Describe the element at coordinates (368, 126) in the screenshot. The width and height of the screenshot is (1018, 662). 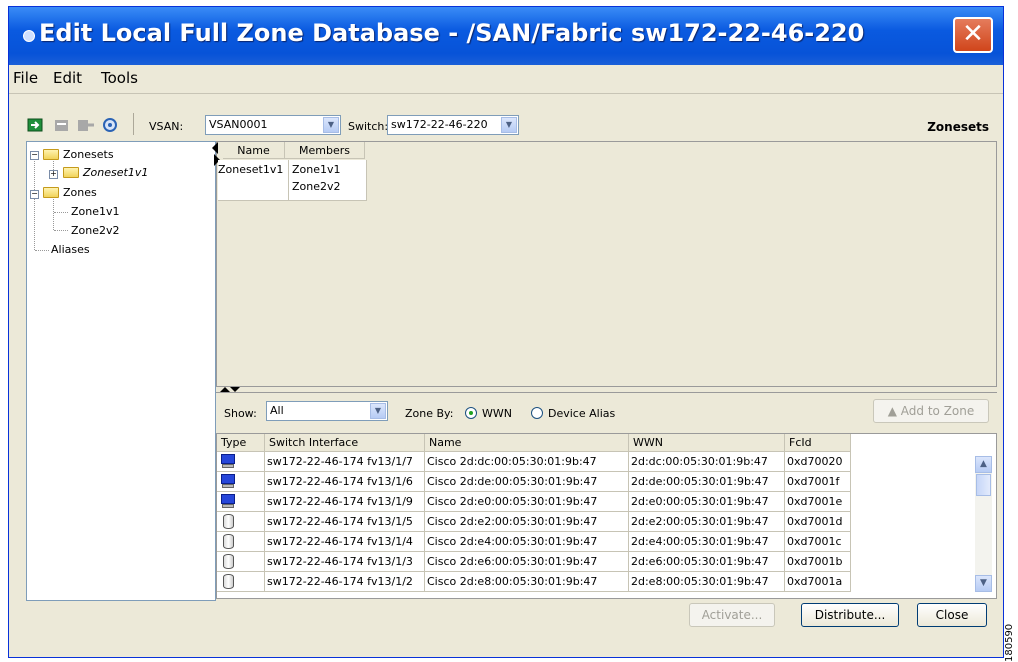
I see `switch-label: Switch:` at that location.